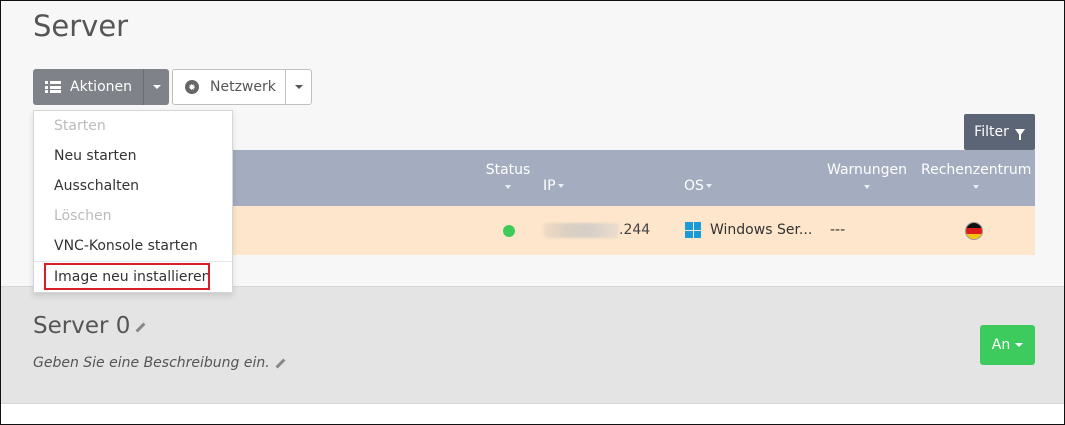 Image resolution: width=1065 pixels, height=425 pixels. I want to click on menu-item-start: Starten, so click(80, 126).